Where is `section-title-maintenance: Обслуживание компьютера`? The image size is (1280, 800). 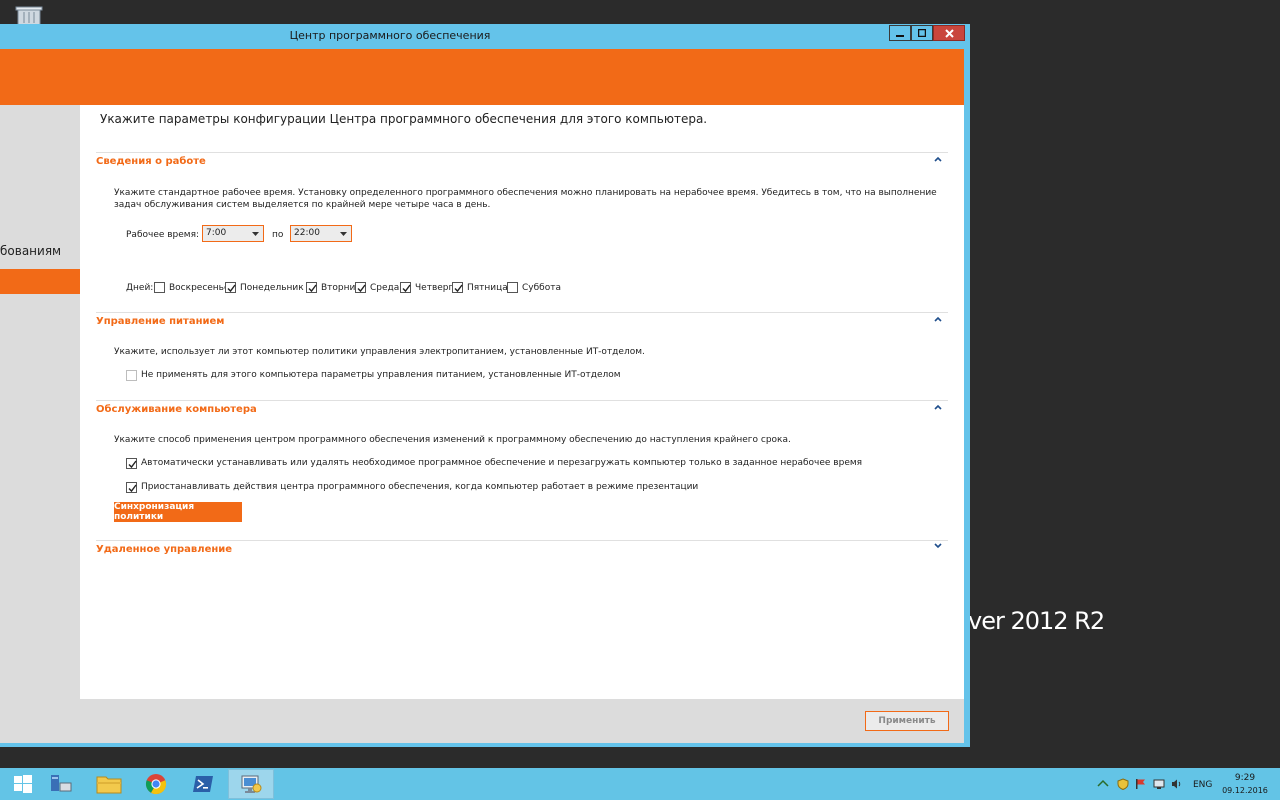
section-title-maintenance: Обслуживание компьютера is located at coordinates (176, 409).